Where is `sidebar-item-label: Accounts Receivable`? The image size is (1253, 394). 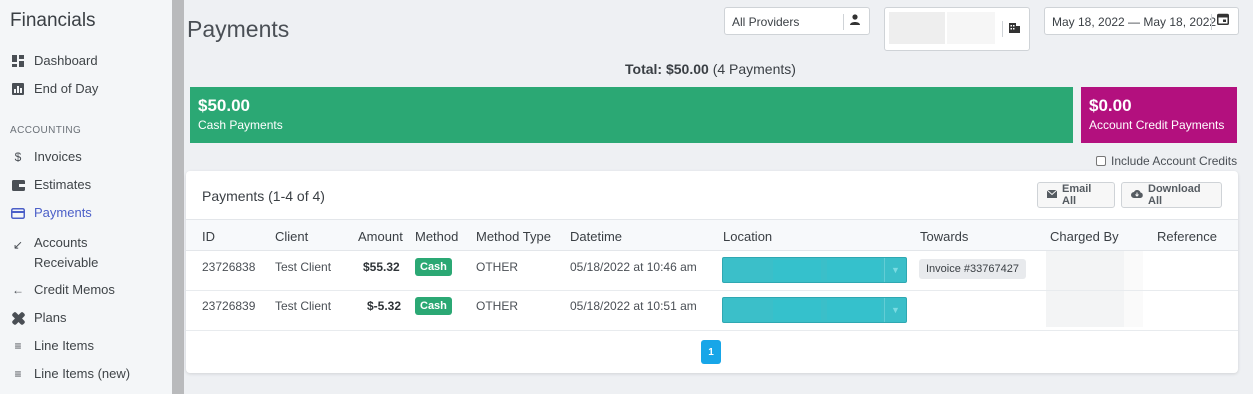 sidebar-item-label: Accounts Receivable is located at coordinates (66, 252).